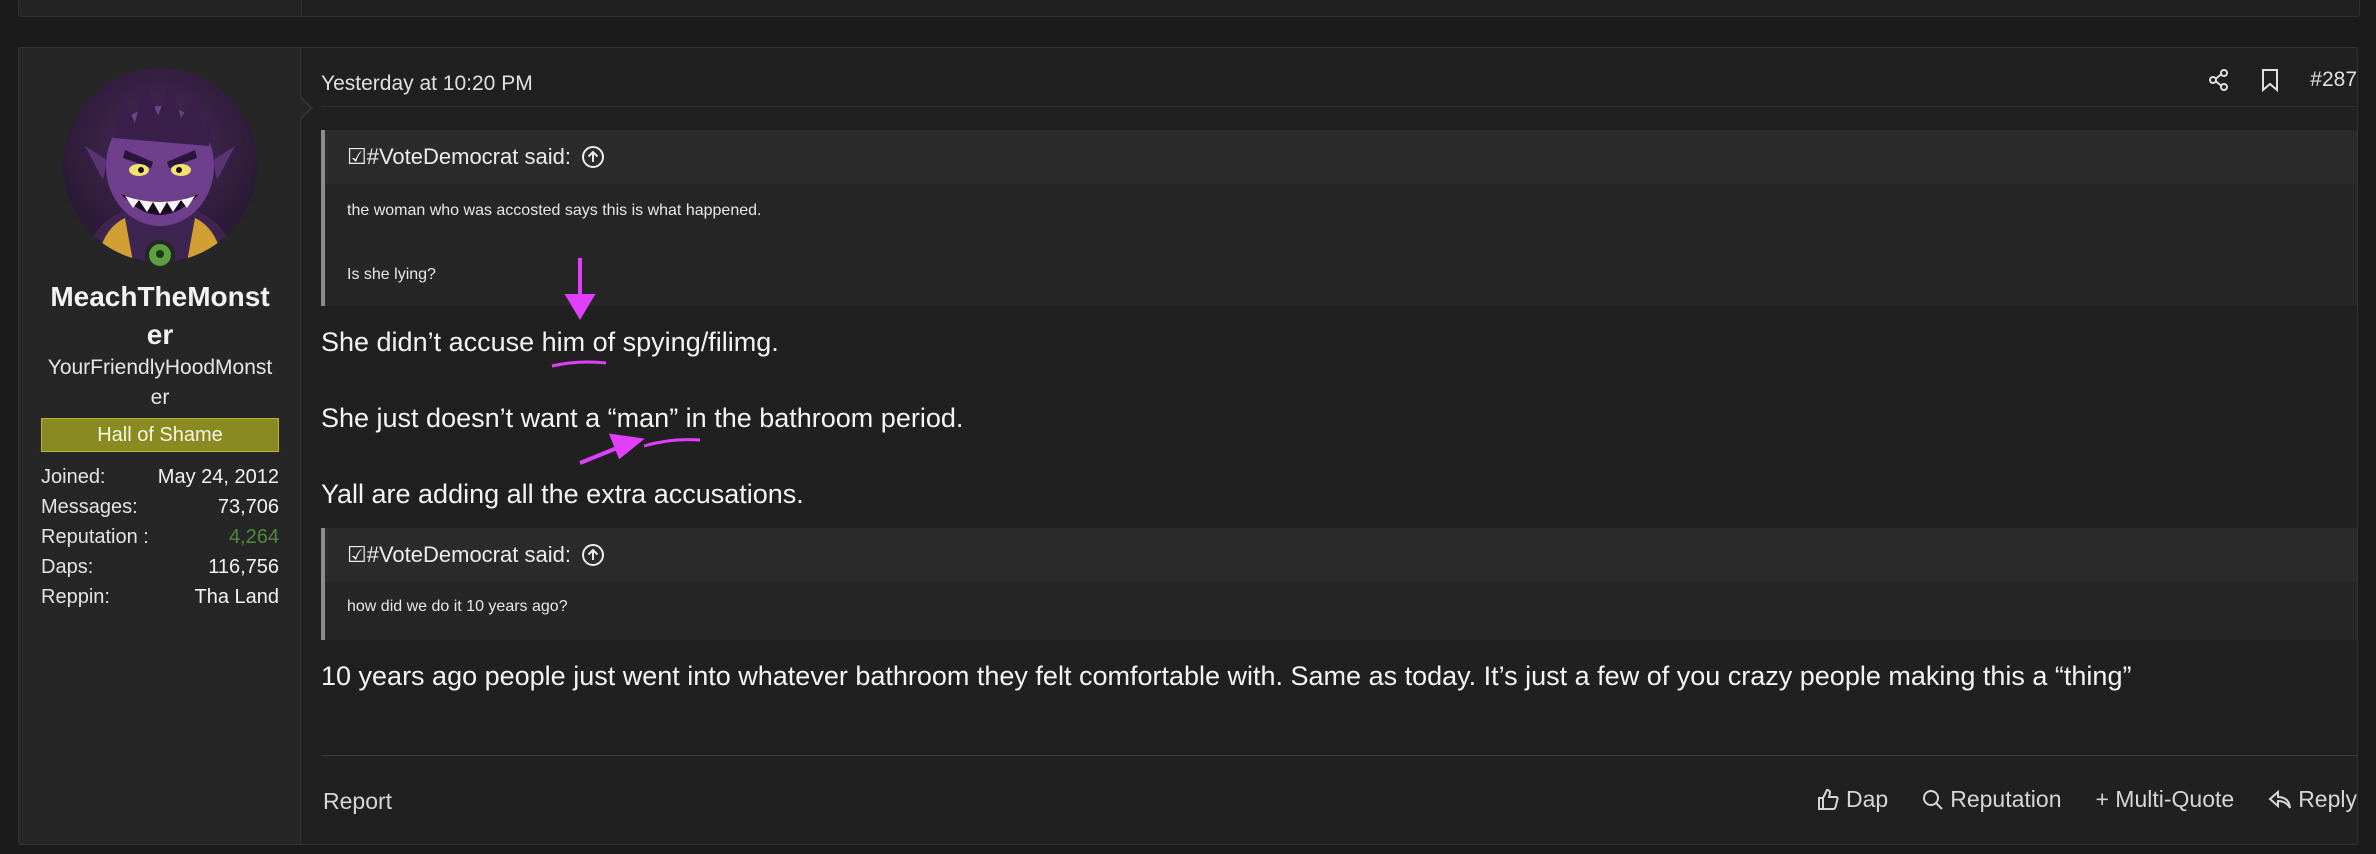  I want to click on reputation-button: Reputation, so click(1991, 799).